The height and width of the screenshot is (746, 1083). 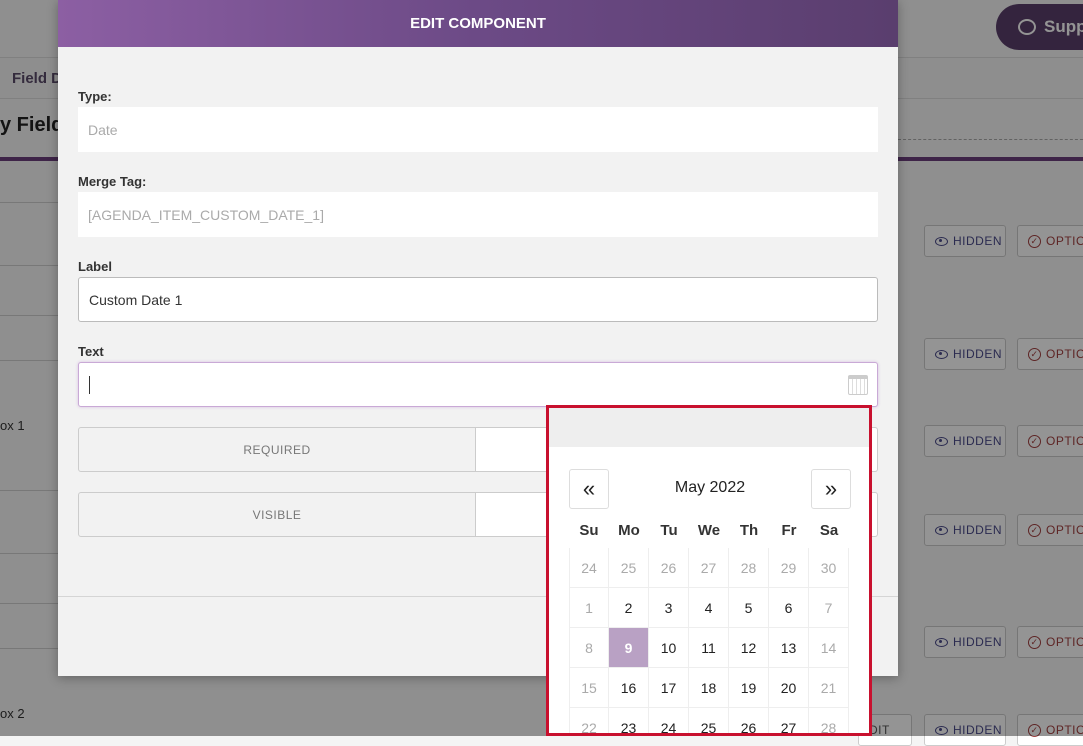 What do you see at coordinates (478, 214) in the screenshot?
I see `merge-tag-field: [AGENDA_ITEM_CUSTOM_DATE_1]` at bounding box center [478, 214].